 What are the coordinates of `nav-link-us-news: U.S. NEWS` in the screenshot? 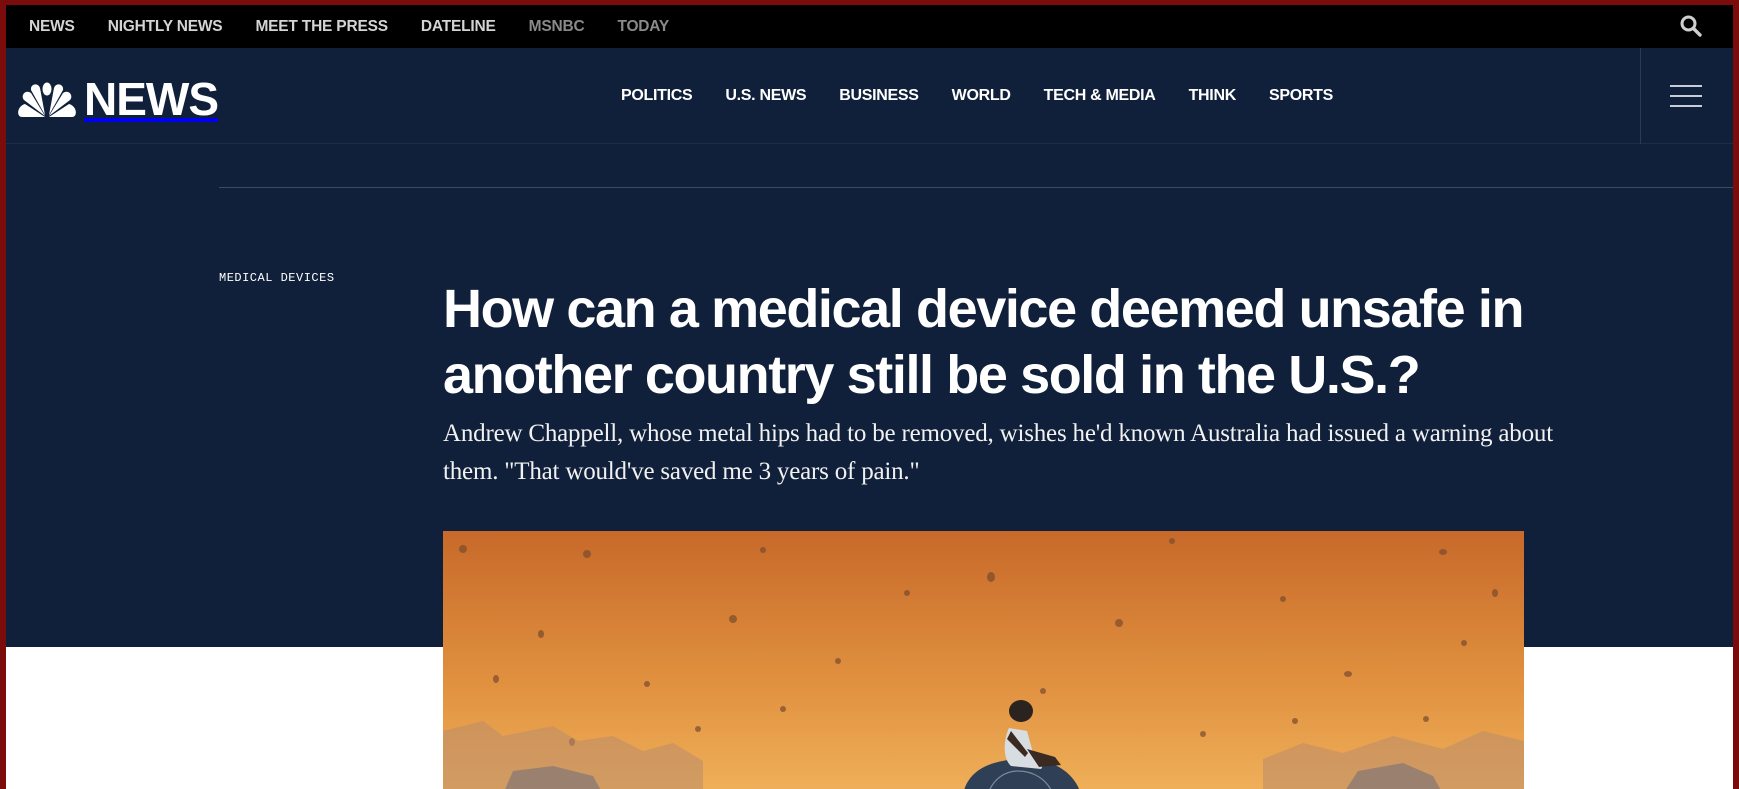 It's located at (765, 96).